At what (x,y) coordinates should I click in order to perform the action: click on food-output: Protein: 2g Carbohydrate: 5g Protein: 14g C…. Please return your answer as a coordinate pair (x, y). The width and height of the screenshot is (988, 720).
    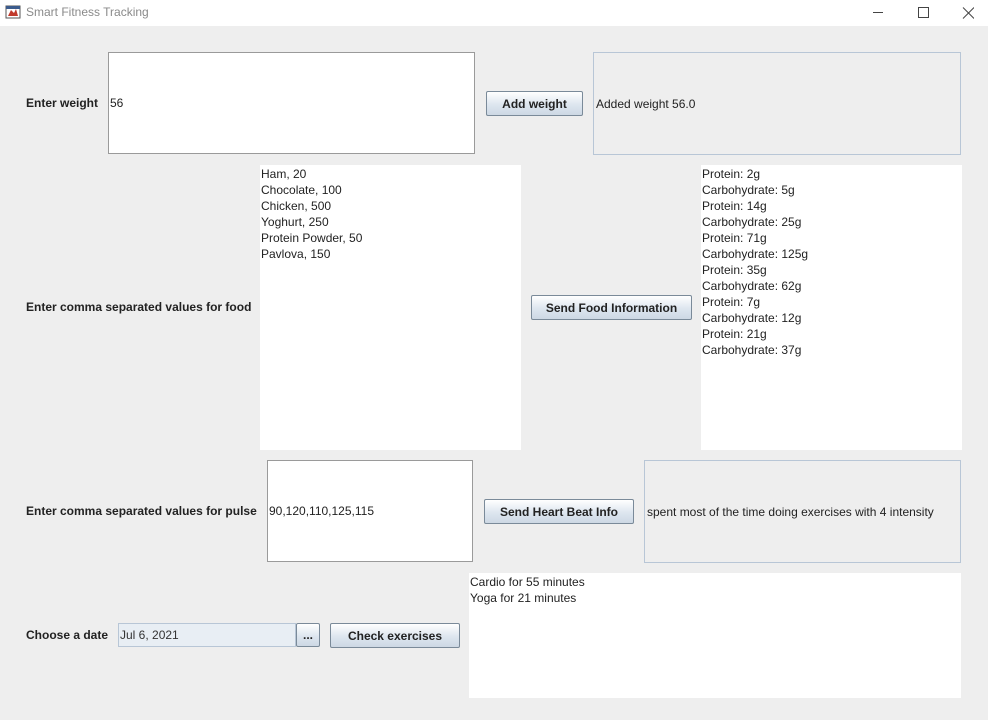
    Looking at the image, I should click on (831, 307).